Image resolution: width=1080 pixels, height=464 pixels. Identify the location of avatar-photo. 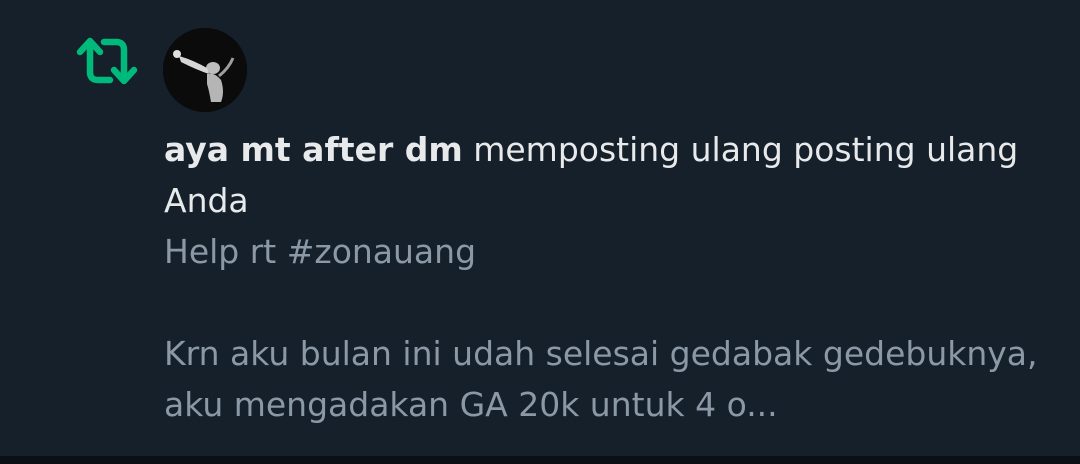
(205, 70).